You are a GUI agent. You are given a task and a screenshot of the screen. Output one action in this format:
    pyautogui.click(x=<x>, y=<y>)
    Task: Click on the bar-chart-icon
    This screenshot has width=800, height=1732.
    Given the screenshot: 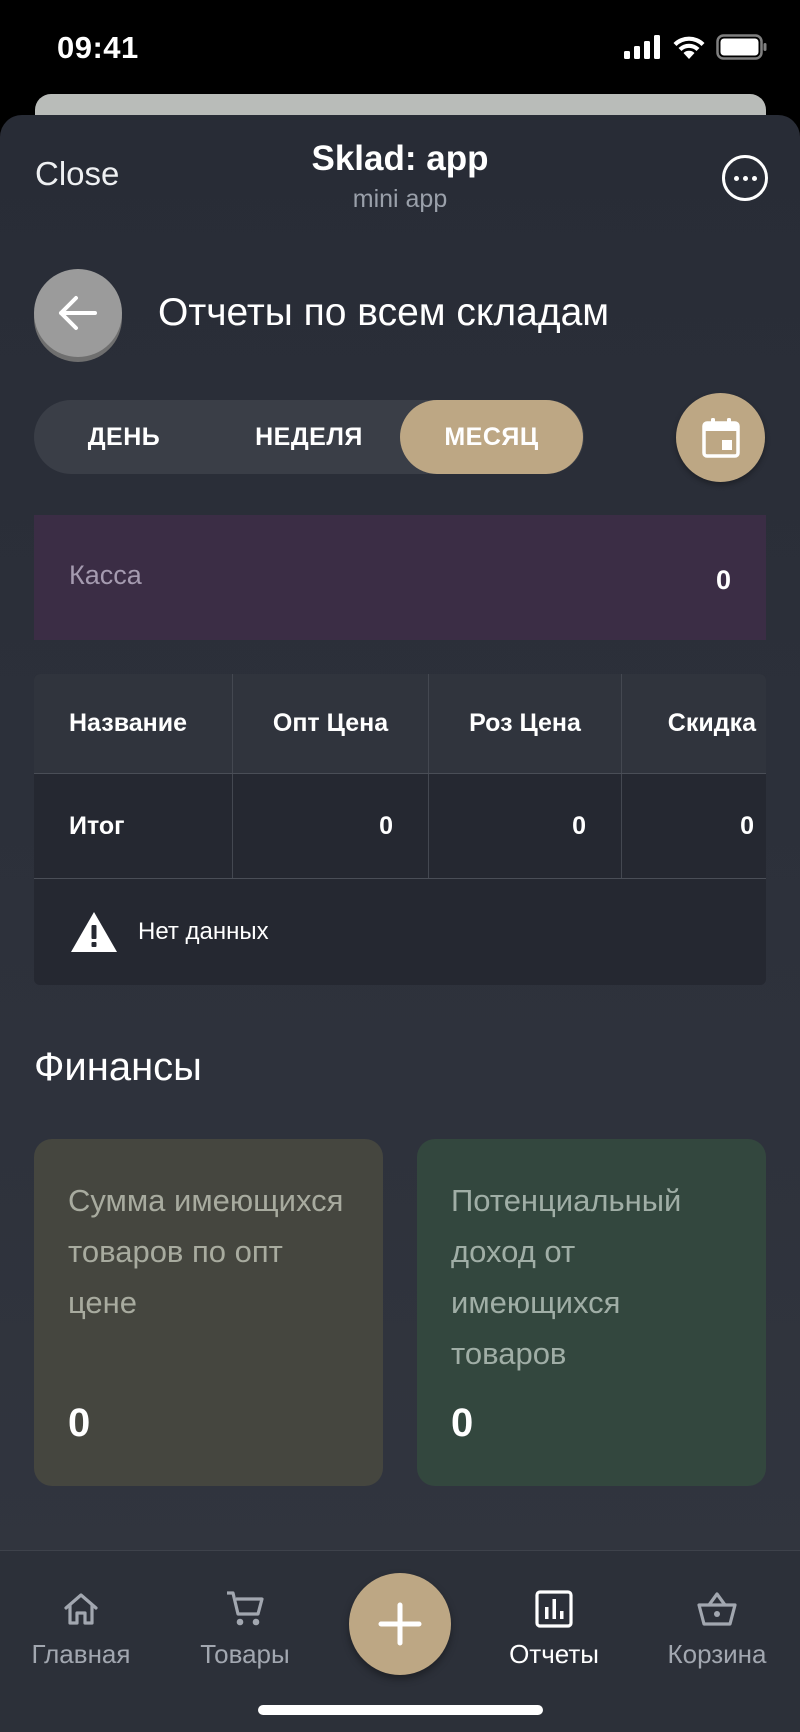 What is the action you would take?
    pyautogui.click(x=554, y=1609)
    